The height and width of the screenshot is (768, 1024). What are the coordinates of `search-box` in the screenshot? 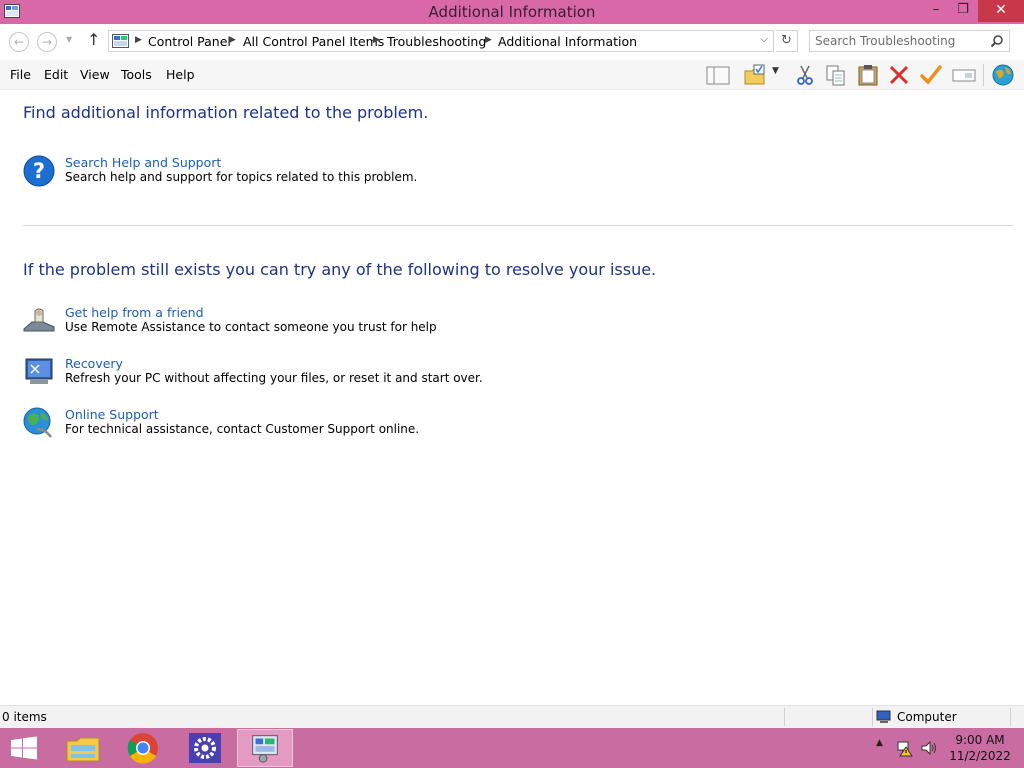 It's located at (909, 41).